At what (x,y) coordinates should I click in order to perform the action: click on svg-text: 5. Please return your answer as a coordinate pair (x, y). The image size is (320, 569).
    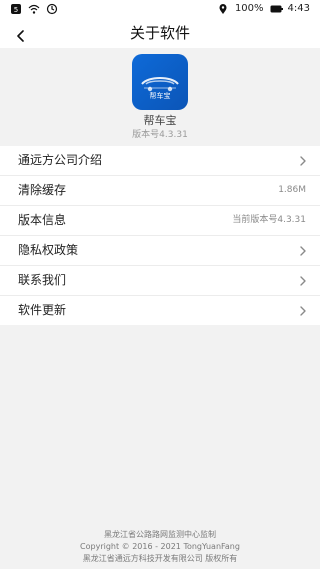
    Looking at the image, I should click on (16, 10).